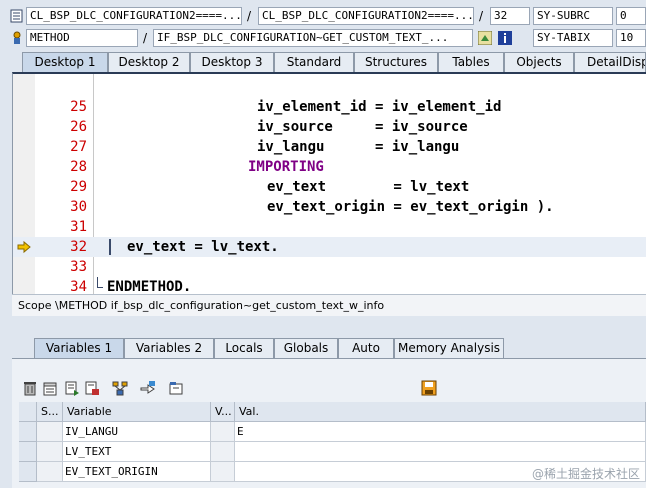 This screenshot has height=488, width=646. Describe the element at coordinates (314, 62) in the screenshot. I see `tab-standard: Standard` at that location.